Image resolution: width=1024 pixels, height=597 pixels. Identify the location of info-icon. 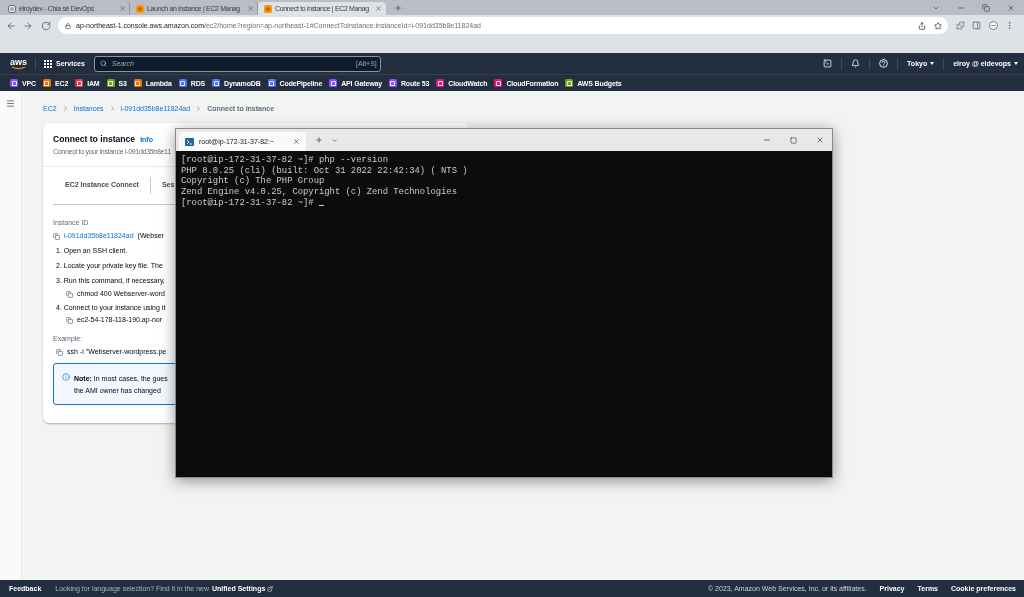
(66, 377).